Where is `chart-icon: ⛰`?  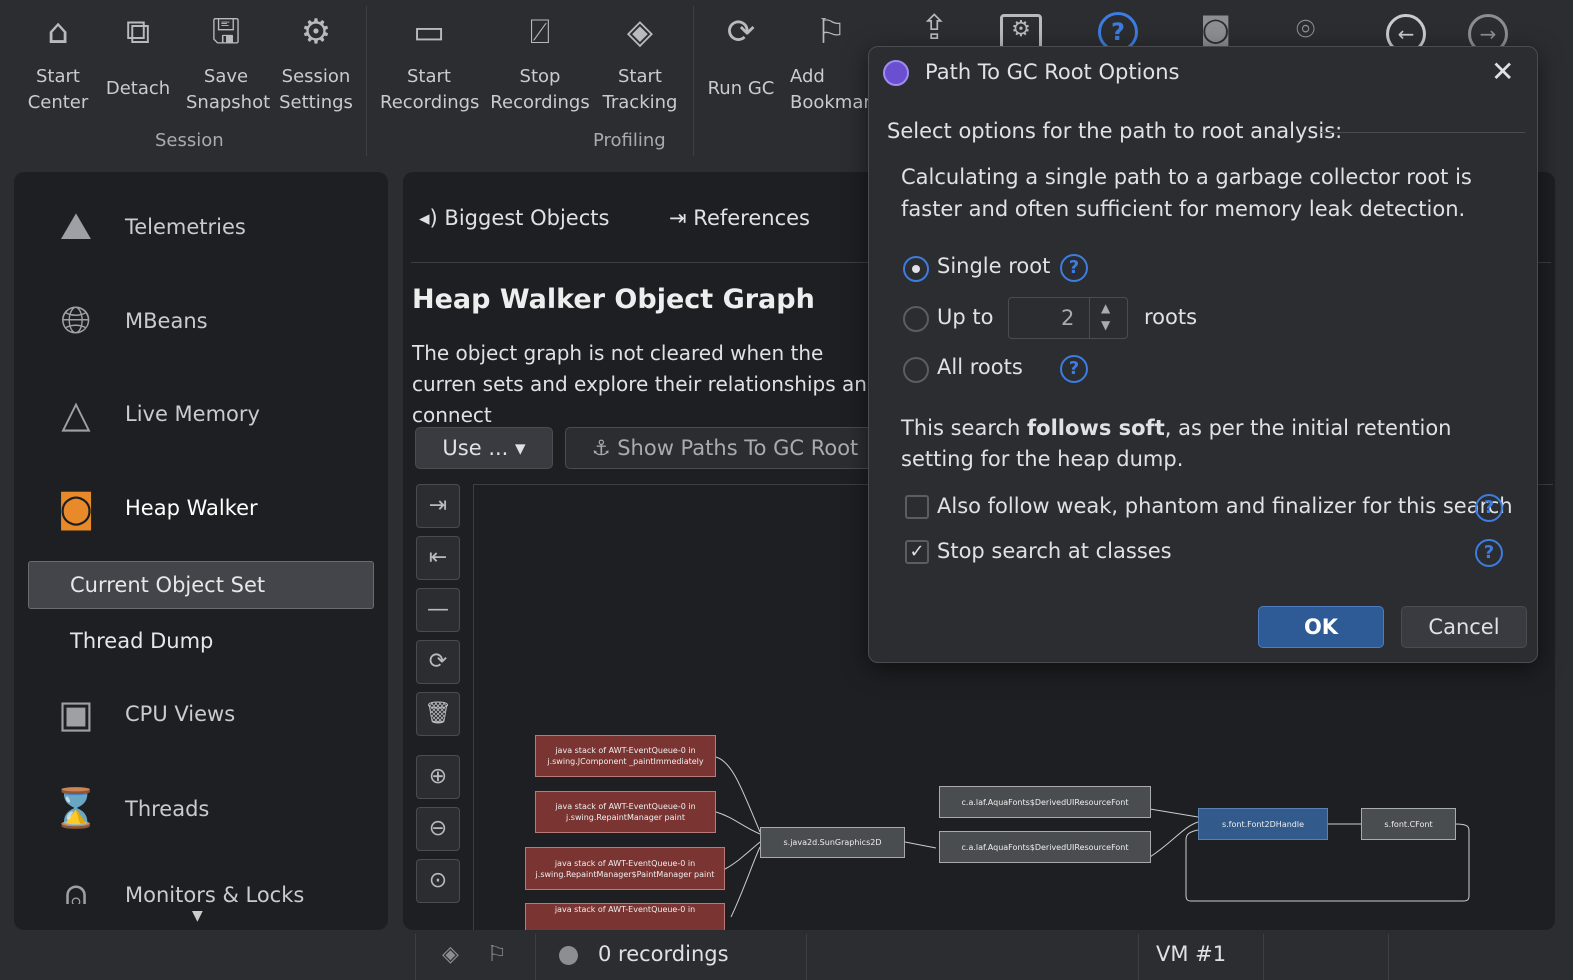 chart-icon: ⛰ is located at coordinates (76, 226).